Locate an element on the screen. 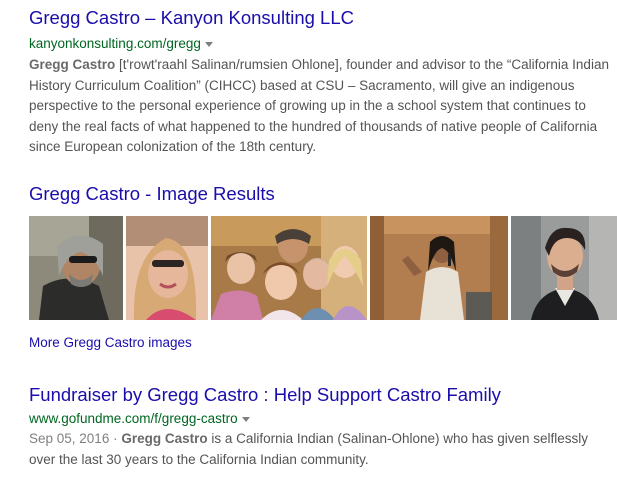 The width and height of the screenshot is (617, 492). result-date: Sep 05, 2016 · is located at coordinates (75, 438).